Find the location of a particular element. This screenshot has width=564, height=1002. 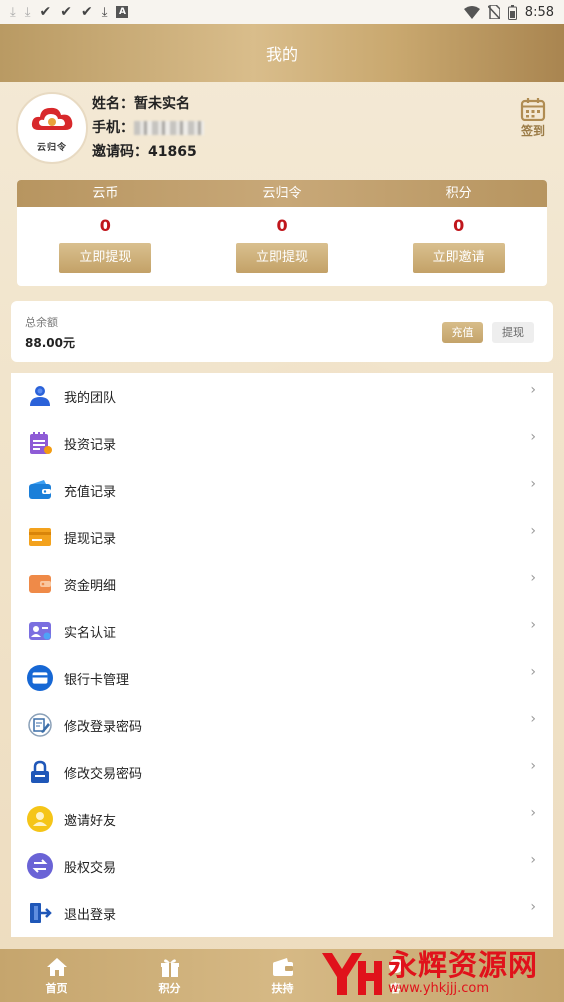

wallet-column-yunguiling: 0 立即提现 is located at coordinates (282, 246).